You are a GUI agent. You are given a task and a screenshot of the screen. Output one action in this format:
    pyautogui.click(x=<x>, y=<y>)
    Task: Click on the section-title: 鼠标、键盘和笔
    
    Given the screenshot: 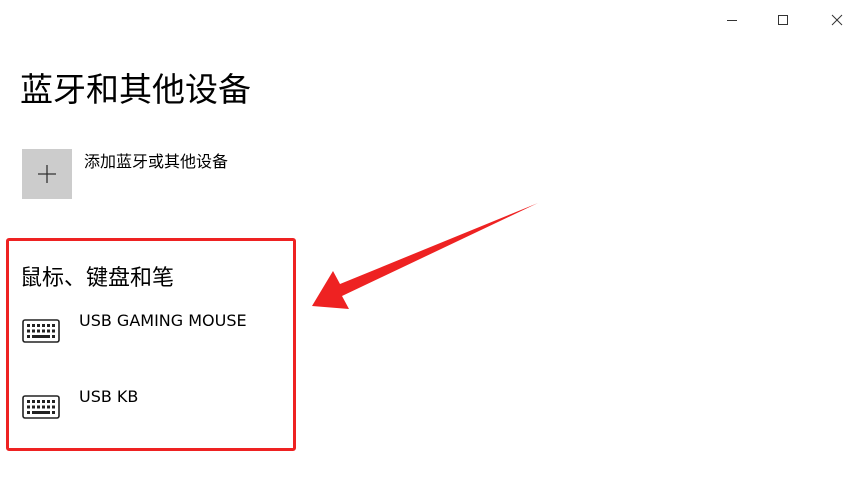 What is the action you would take?
    pyautogui.click(x=97, y=278)
    